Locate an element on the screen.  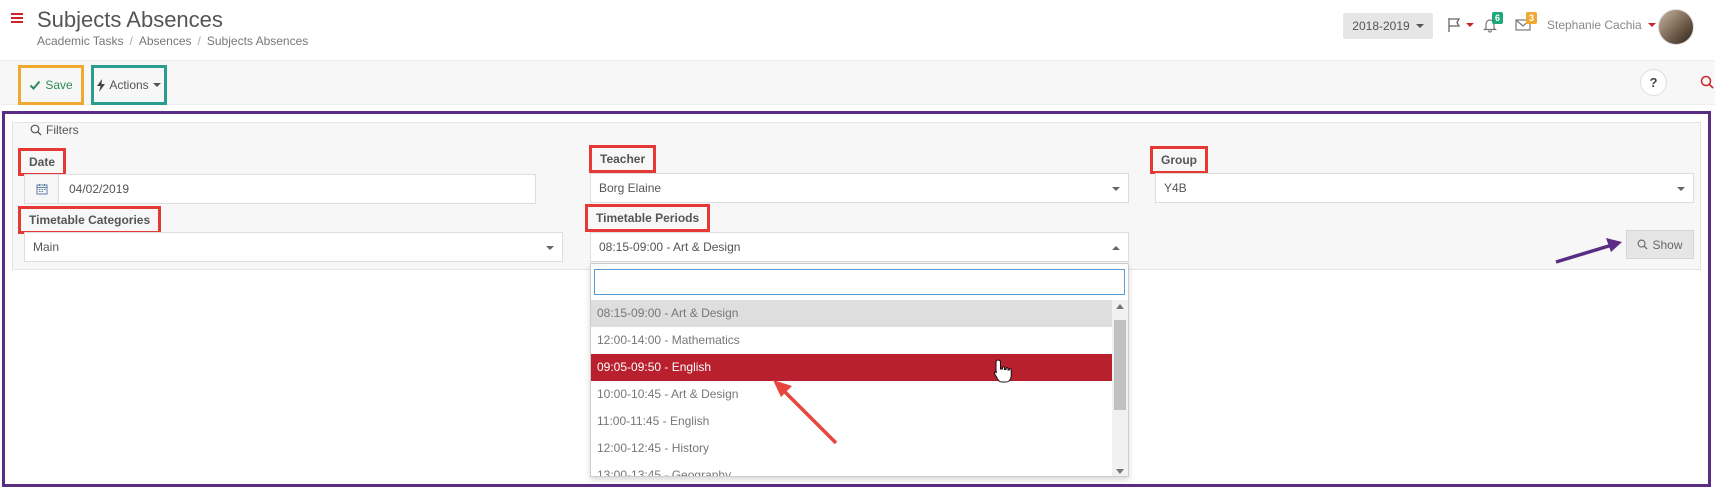
group-select: Y4B is located at coordinates (1424, 188).